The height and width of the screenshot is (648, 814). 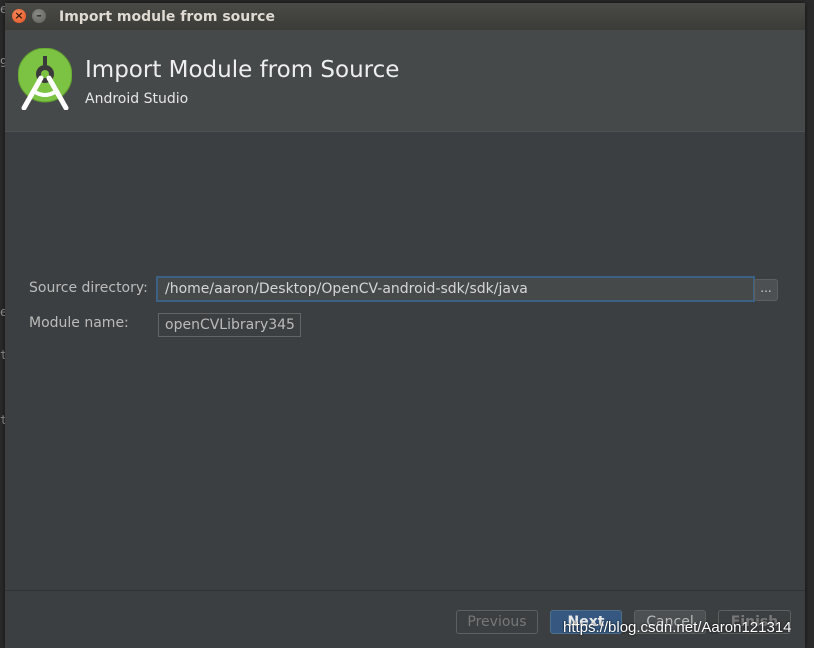 I want to click on title-bar: × – Import module from source, so click(x=405, y=17).